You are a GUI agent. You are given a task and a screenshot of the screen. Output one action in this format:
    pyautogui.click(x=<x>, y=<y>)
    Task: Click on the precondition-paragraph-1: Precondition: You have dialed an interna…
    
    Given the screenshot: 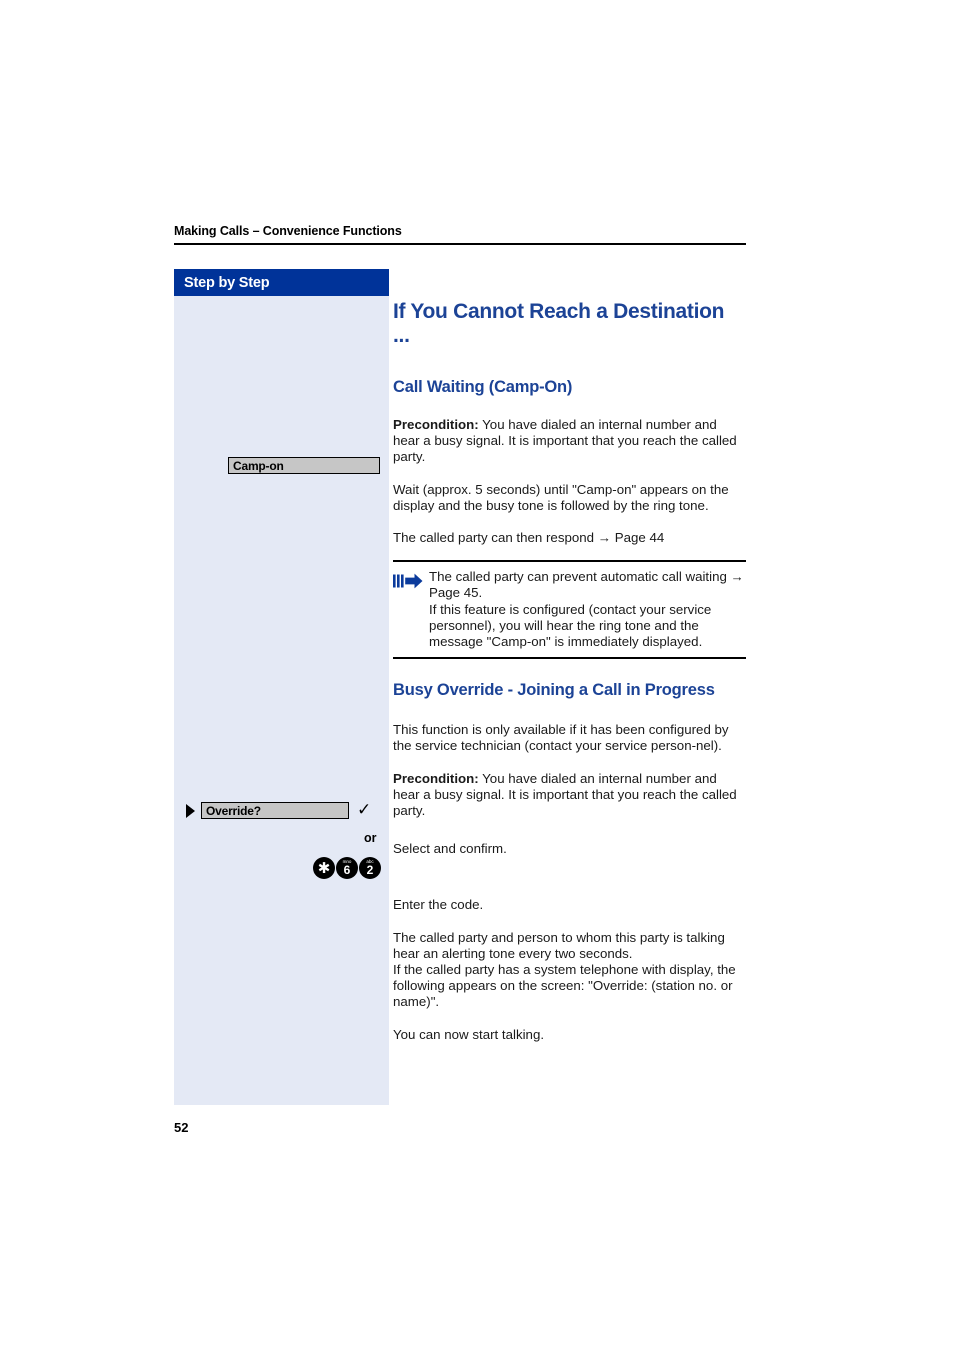 What is the action you would take?
    pyautogui.click(x=569, y=441)
    